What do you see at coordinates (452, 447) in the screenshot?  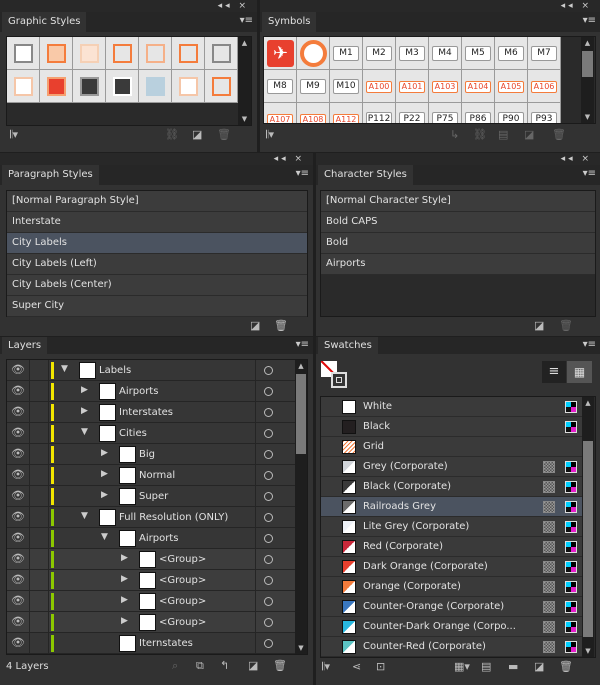 I see `swatch-row: Grid` at bounding box center [452, 447].